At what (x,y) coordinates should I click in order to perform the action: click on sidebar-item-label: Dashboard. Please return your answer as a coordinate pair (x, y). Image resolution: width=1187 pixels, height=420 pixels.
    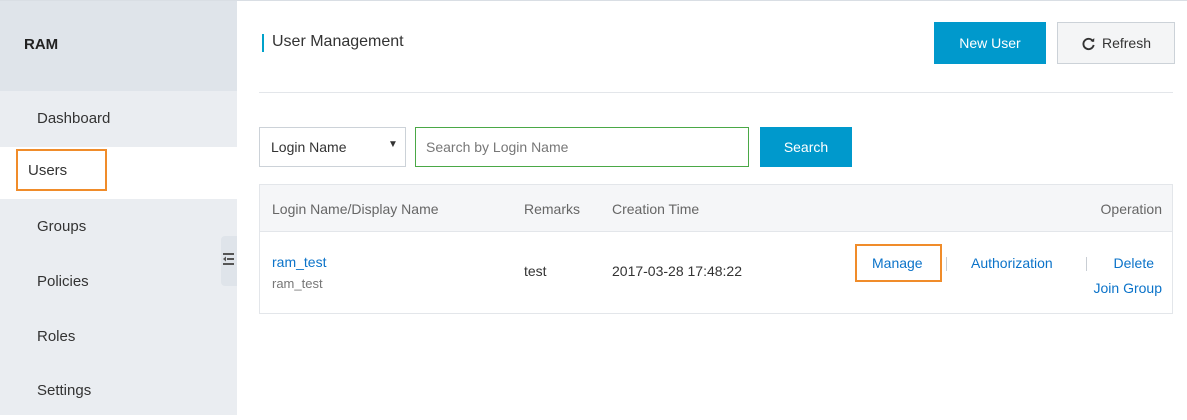
    Looking at the image, I should click on (74, 118).